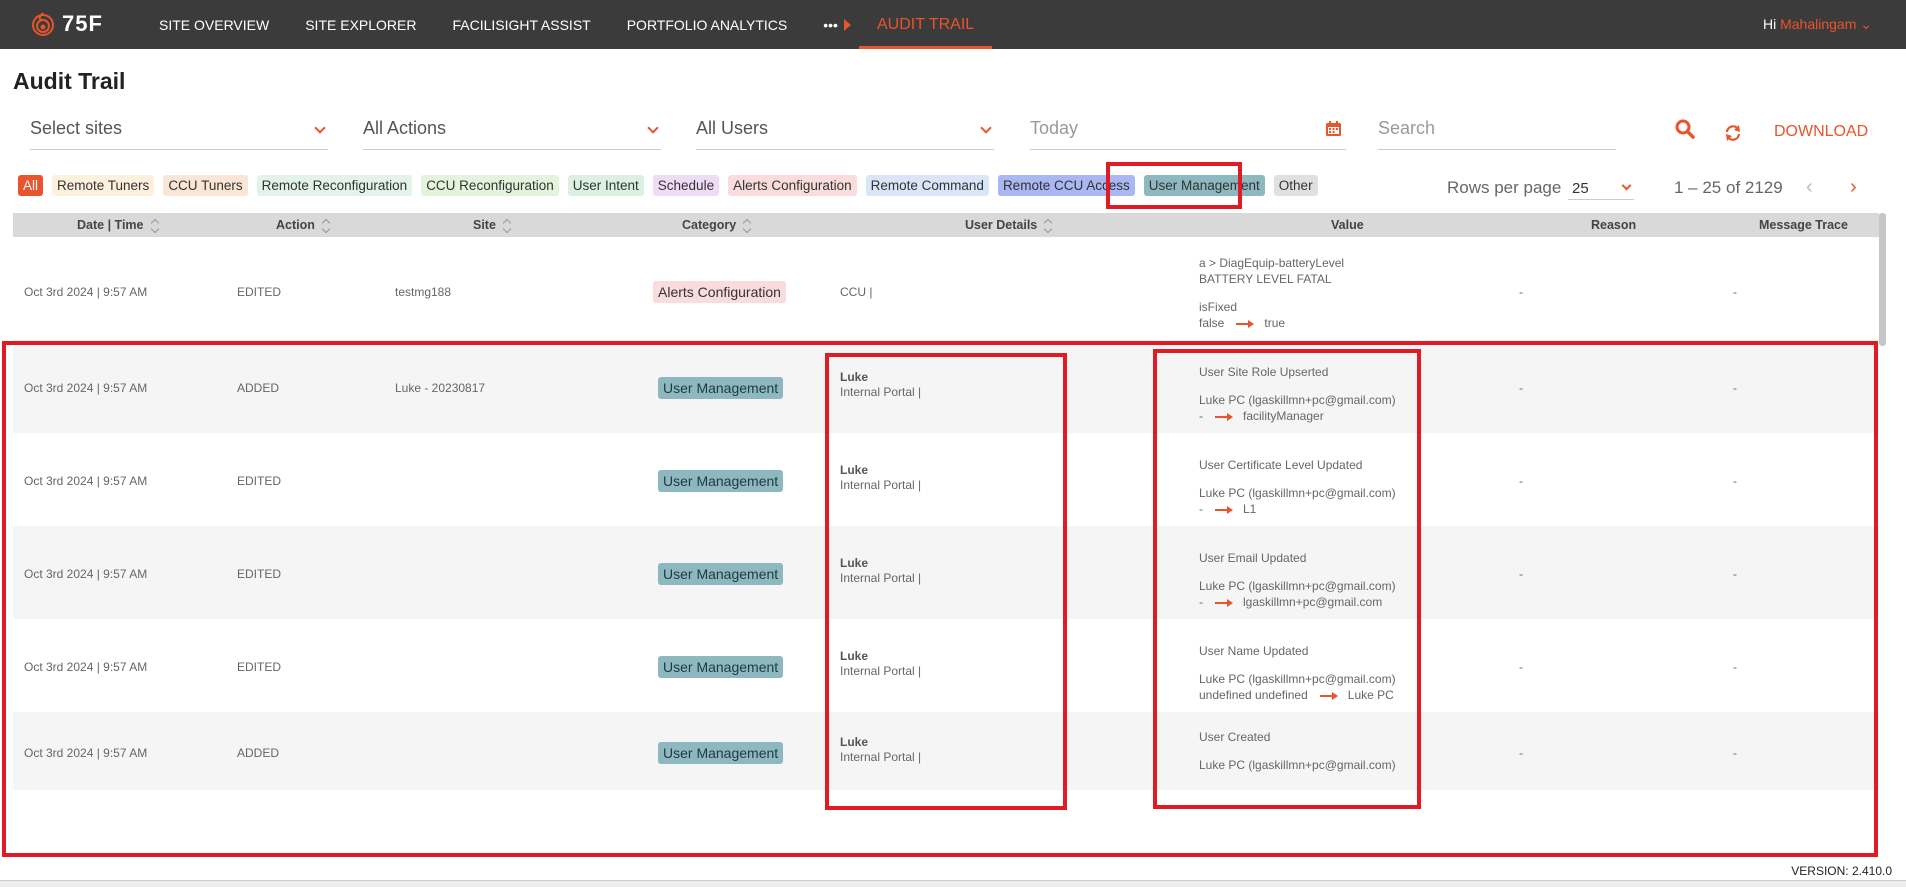 This screenshot has height=887, width=1906. I want to click on row-site: testmg188, so click(423, 292).